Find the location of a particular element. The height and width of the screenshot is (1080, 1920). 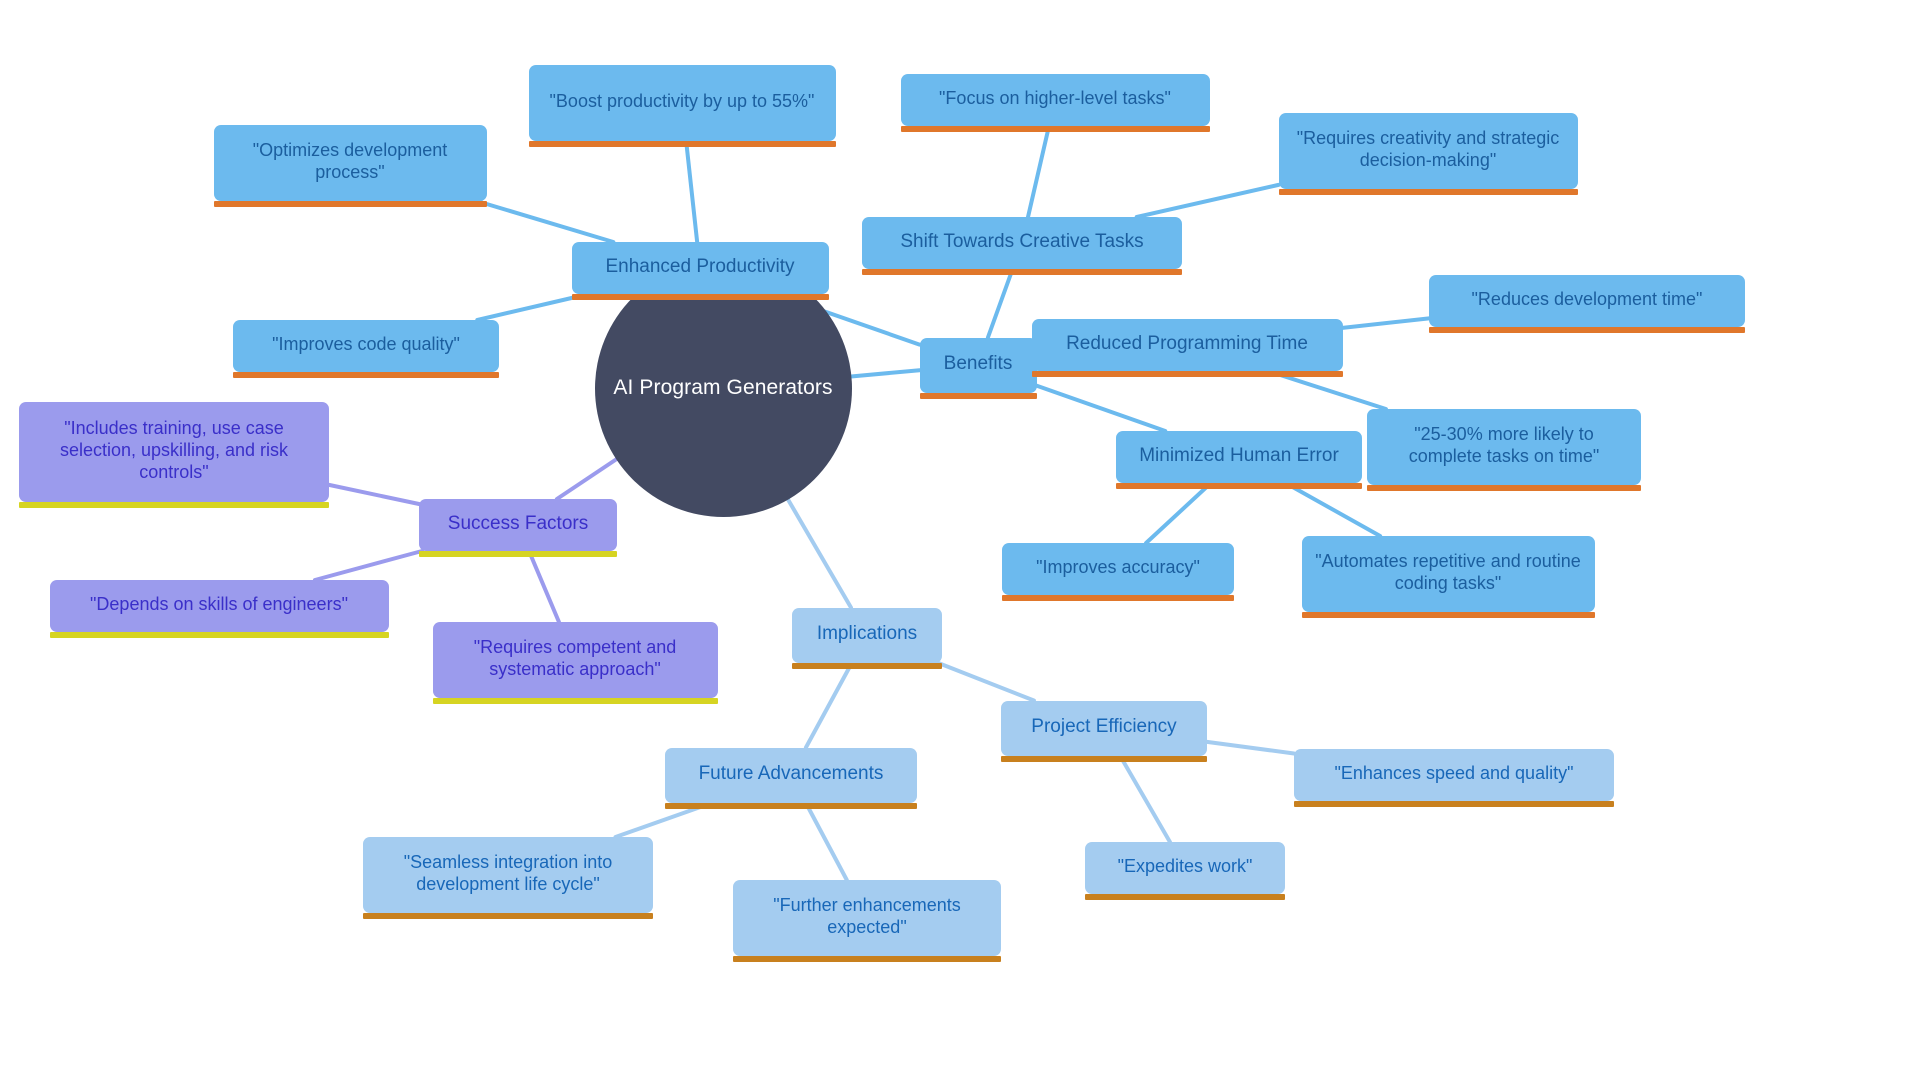

node-depends-on-skills: "Depends on skills of engineers" is located at coordinates (219, 609).